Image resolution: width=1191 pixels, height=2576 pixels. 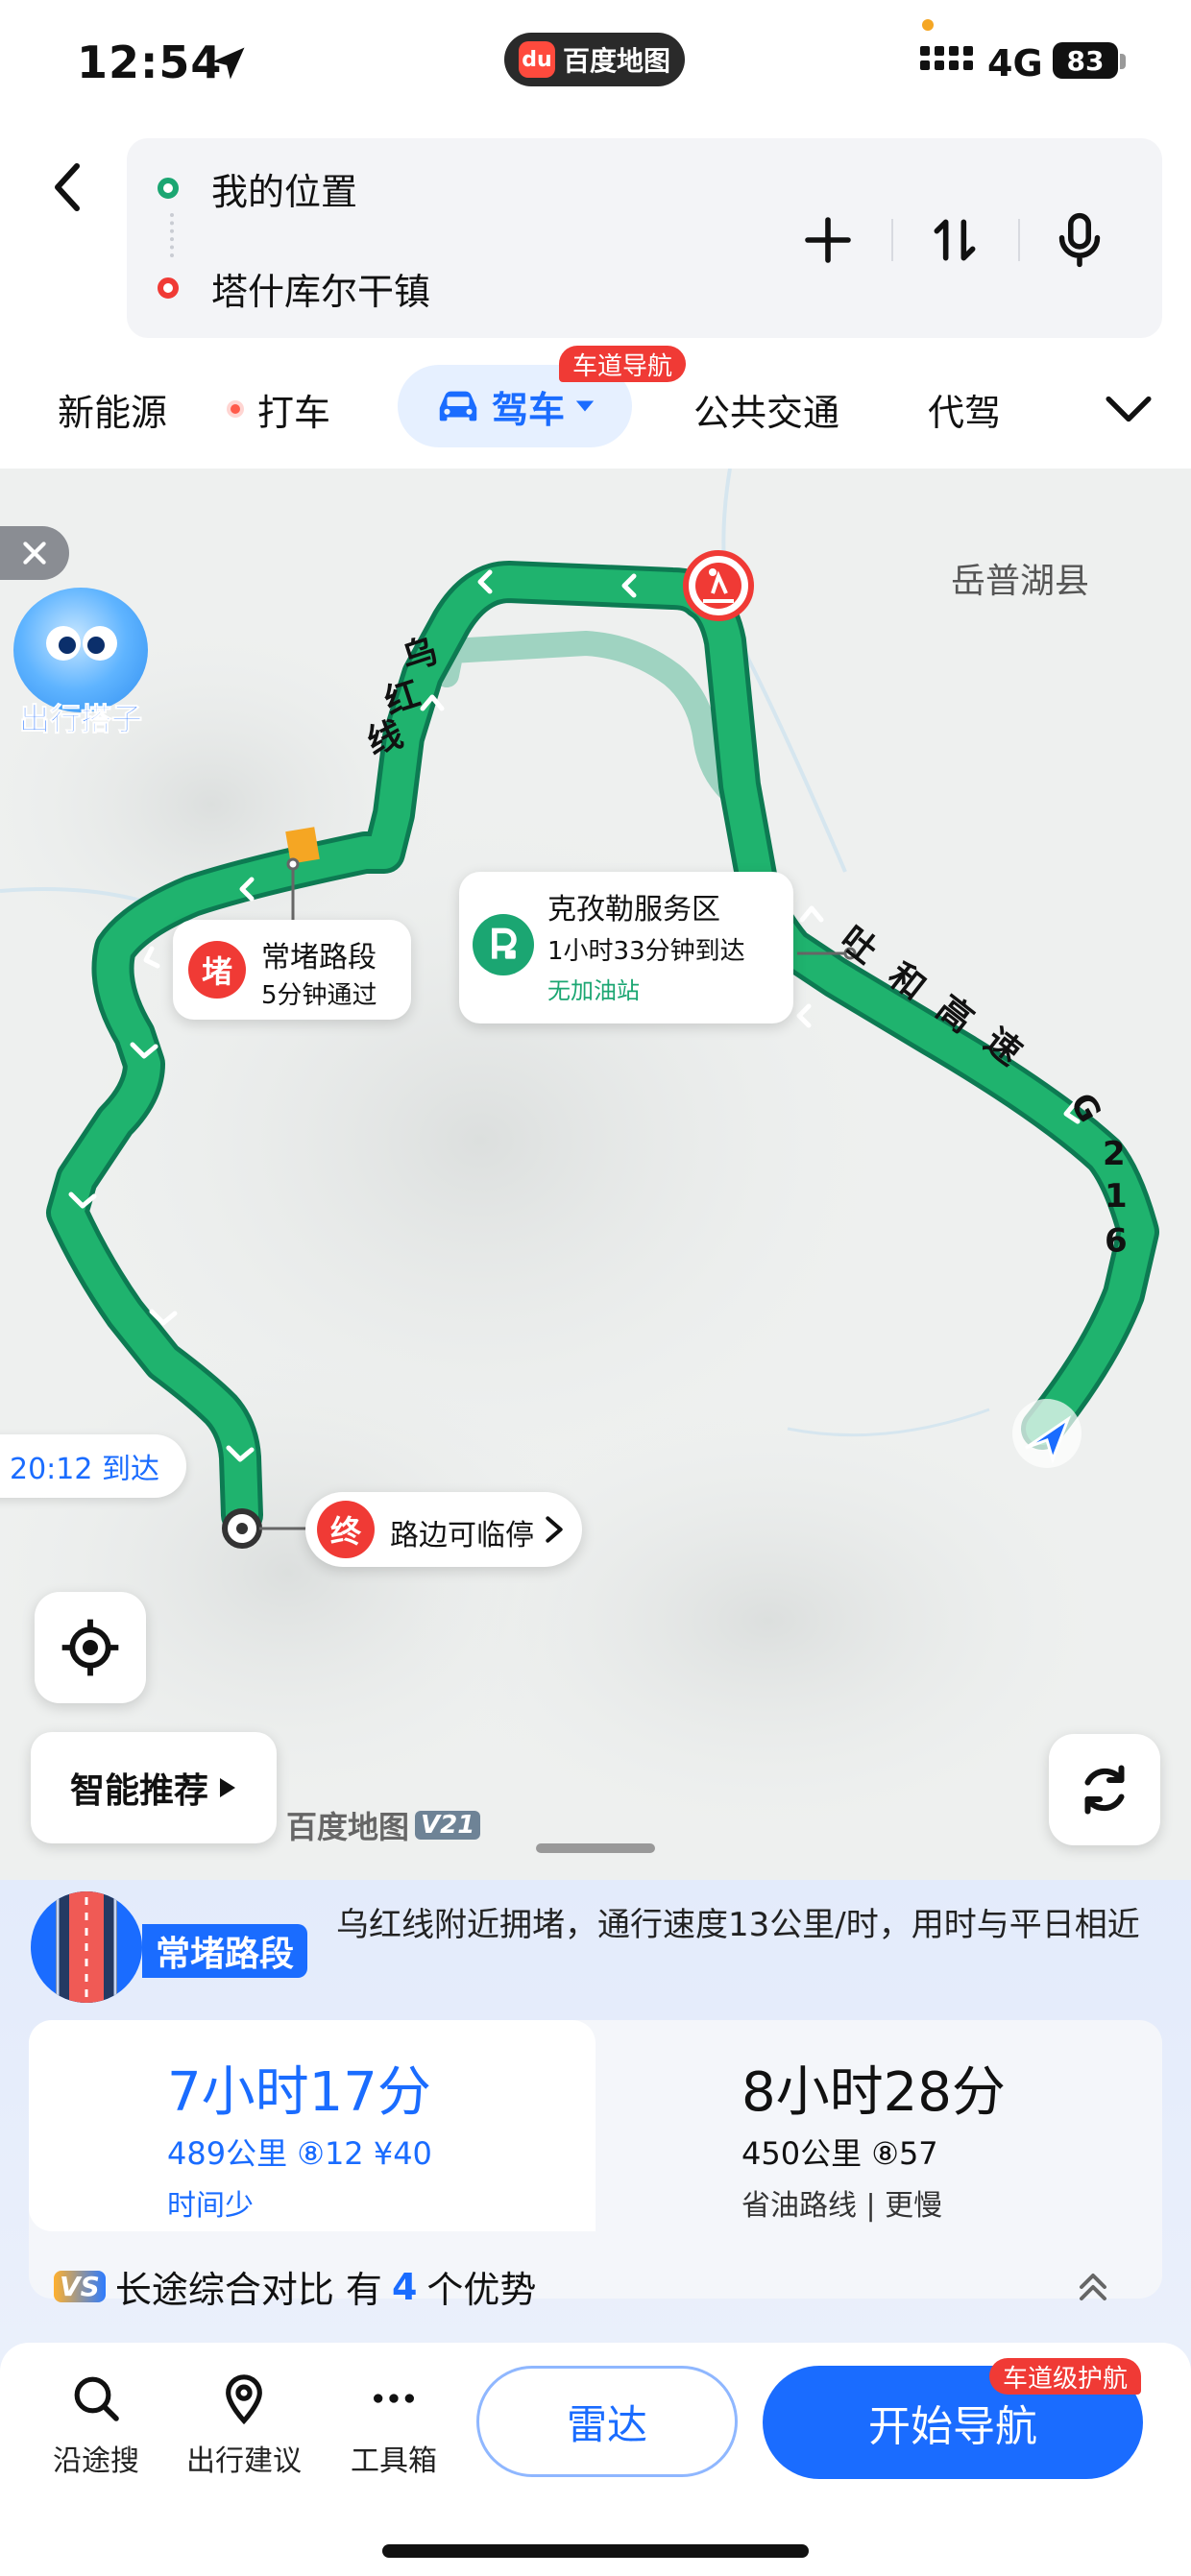 What do you see at coordinates (346, 1529) in the screenshot?
I see `end-chip: 终` at bounding box center [346, 1529].